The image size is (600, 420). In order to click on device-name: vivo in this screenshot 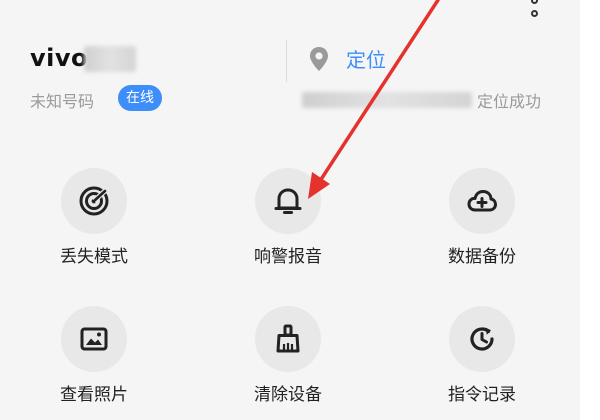, I will do `click(59, 58)`.